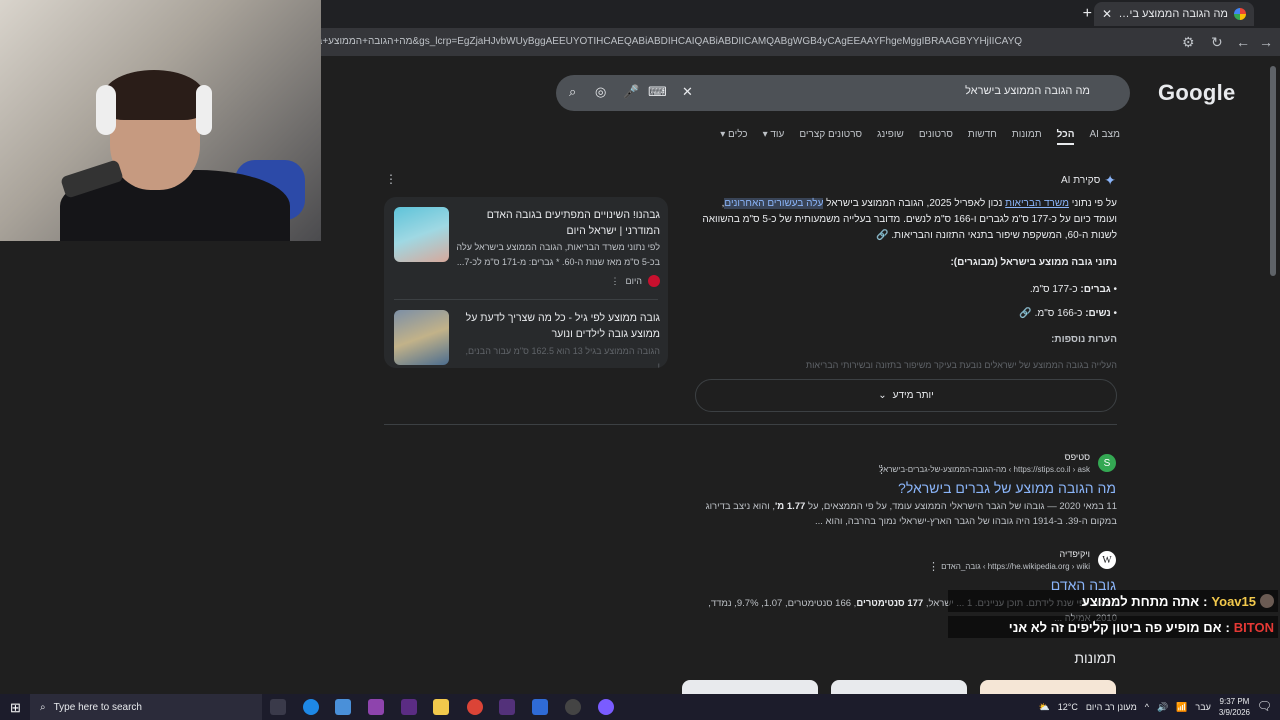 Image resolution: width=1280 pixels, height=720 pixels. Describe the element at coordinates (830, 137) in the screenshot. I see `tab-short-videos: סרטונים קצרים` at that location.